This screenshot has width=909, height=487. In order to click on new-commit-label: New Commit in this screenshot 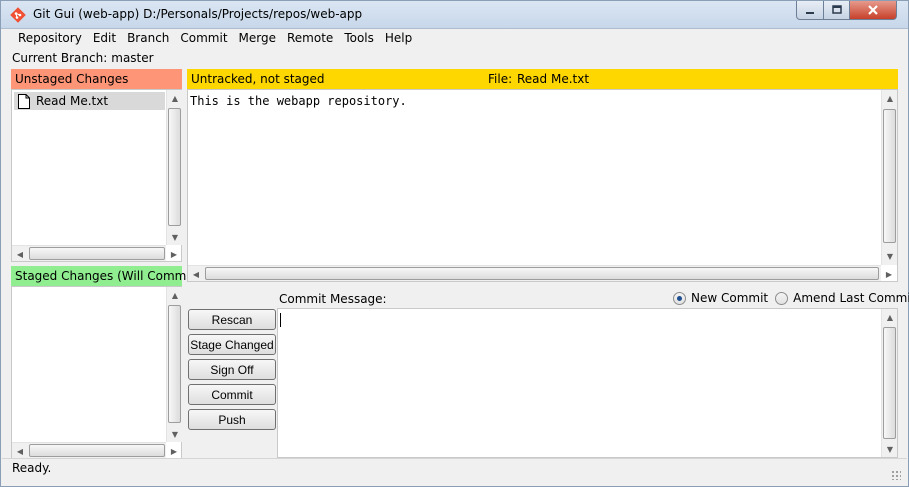, I will do `click(729, 298)`.